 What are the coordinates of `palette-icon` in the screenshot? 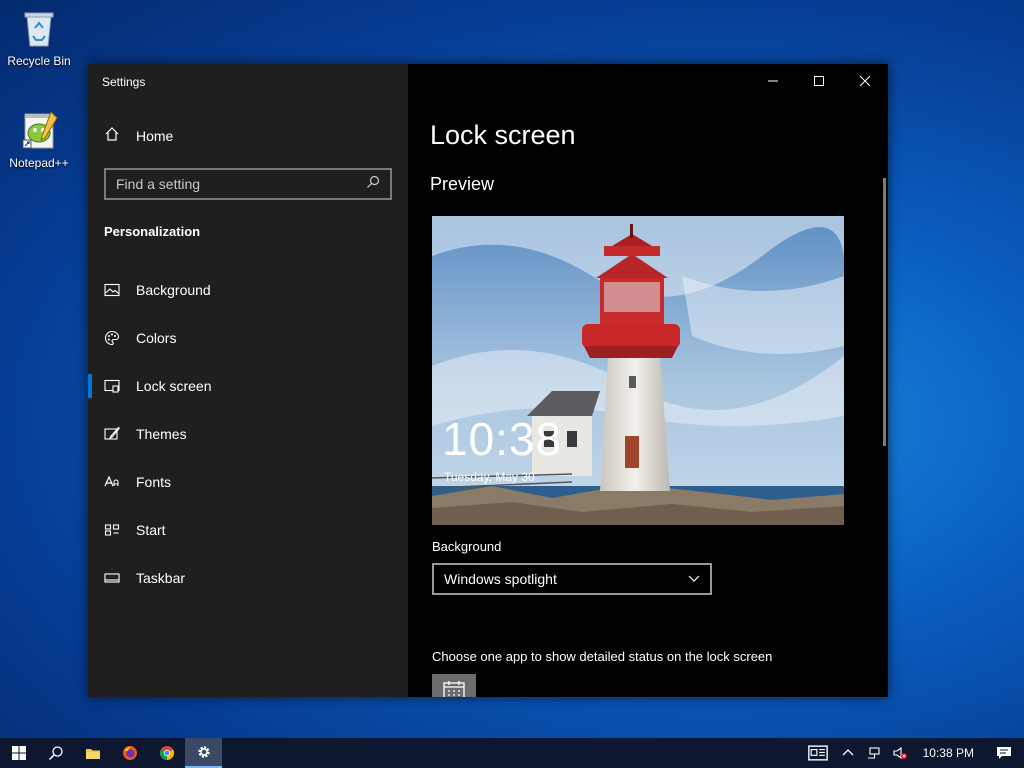 It's located at (112, 338).